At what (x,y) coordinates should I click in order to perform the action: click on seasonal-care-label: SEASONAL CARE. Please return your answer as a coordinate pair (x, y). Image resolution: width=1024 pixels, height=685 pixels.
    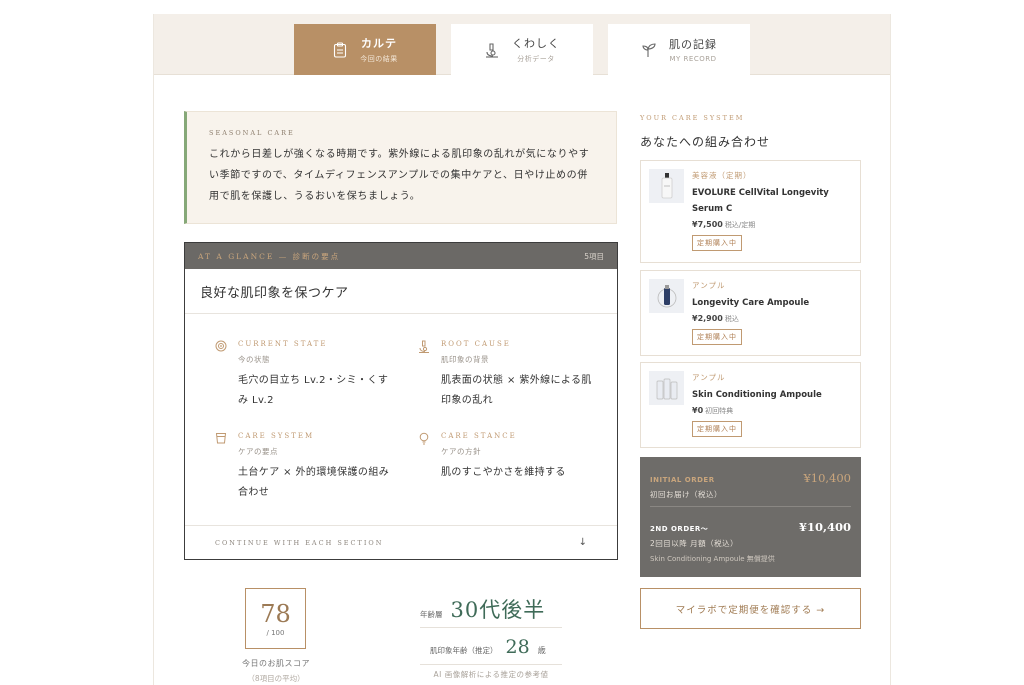
    Looking at the image, I should click on (252, 133).